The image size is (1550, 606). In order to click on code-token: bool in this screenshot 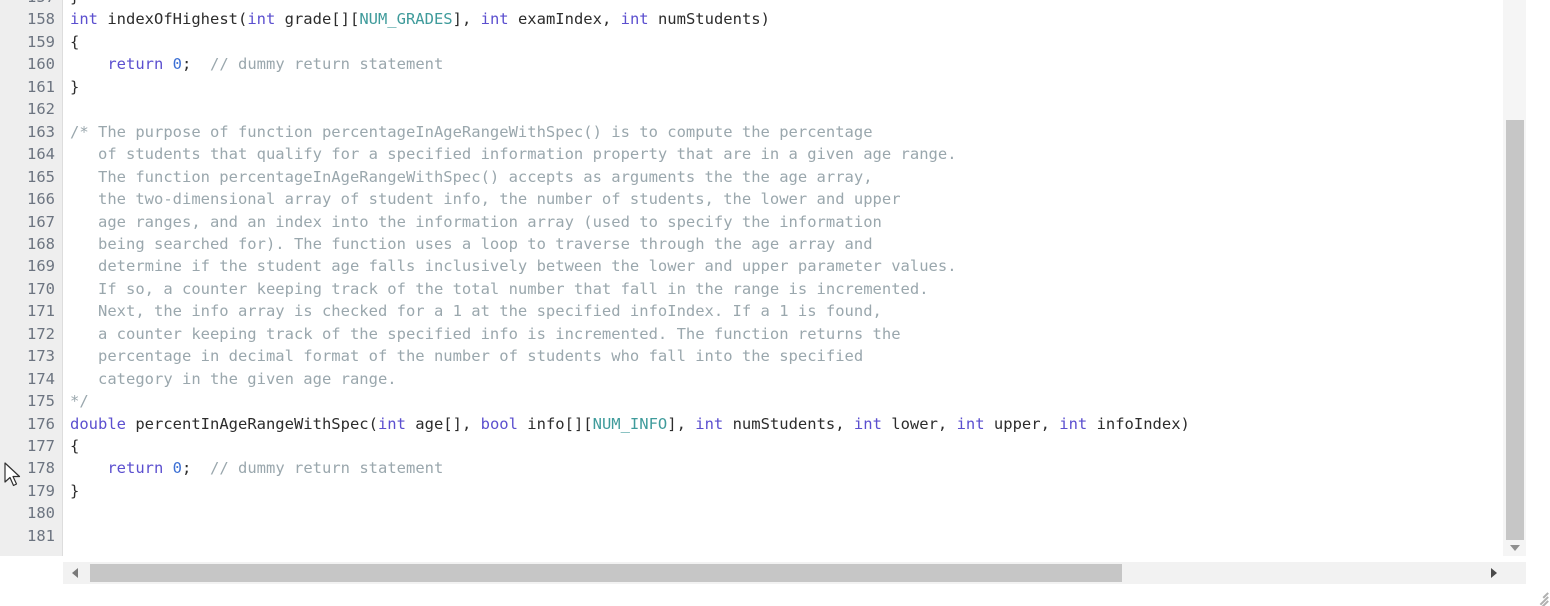, I will do `click(499, 423)`.